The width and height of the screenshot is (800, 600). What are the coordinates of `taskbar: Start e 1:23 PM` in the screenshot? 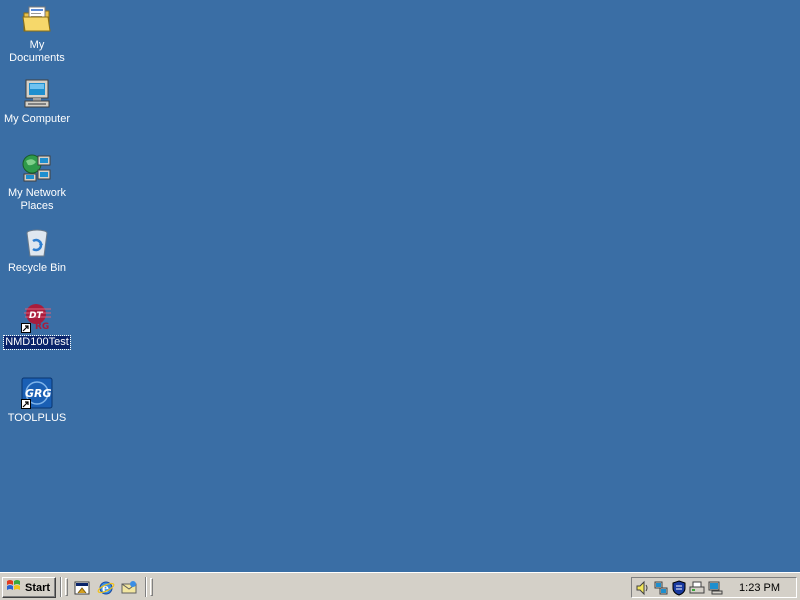 It's located at (400, 586).